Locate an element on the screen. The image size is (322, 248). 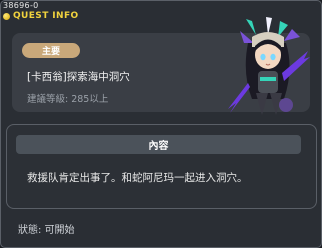
quest-category-badge: 主要 is located at coordinates (51, 50).